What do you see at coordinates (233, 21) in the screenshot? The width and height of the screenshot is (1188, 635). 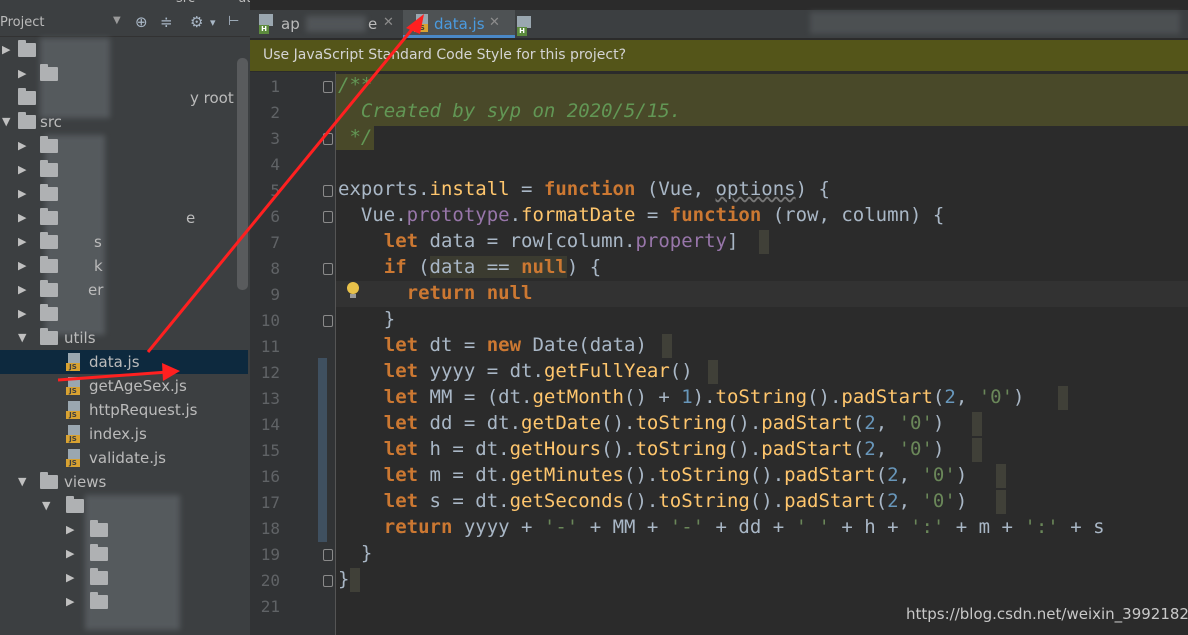 I see `hide-icon: ⊢` at bounding box center [233, 21].